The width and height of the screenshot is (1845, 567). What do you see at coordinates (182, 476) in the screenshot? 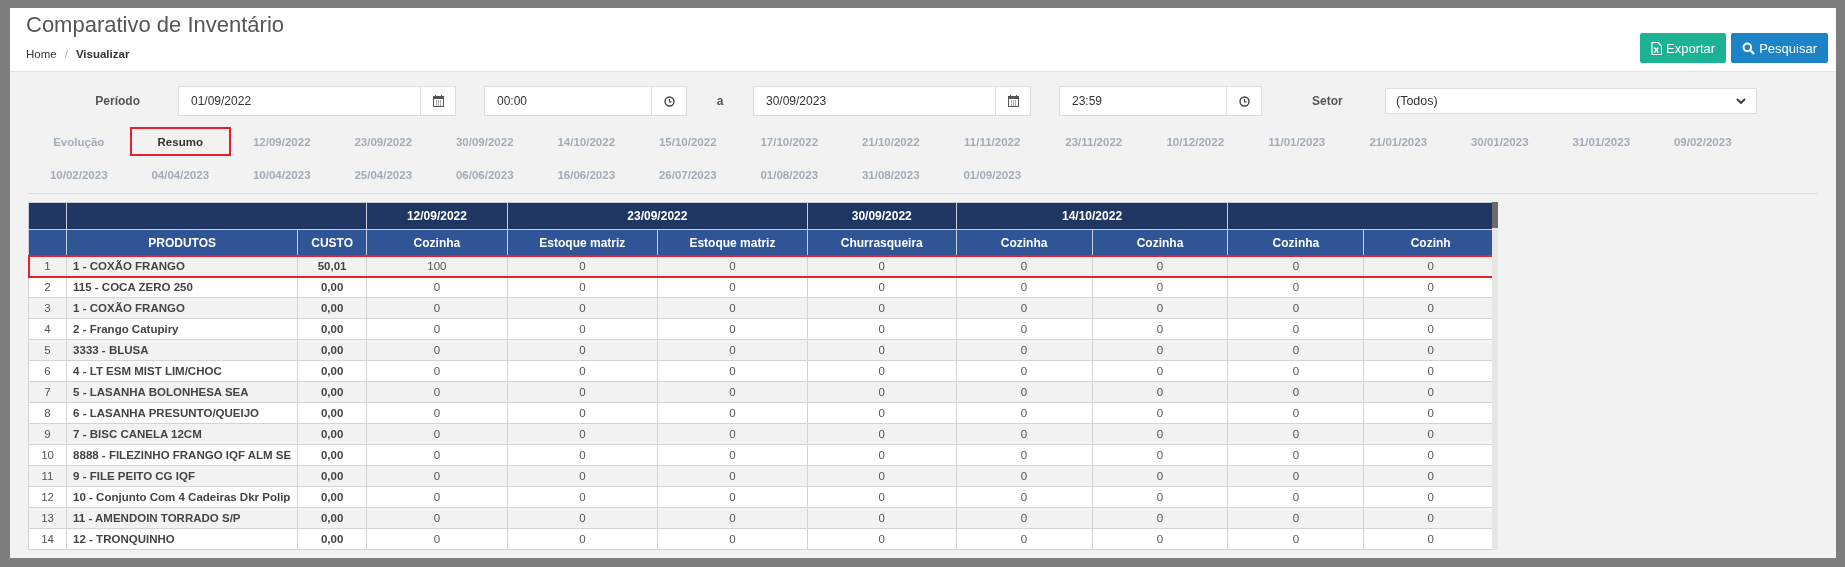
I see `table-cell: 9 - FILE PEITO CG IQF` at bounding box center [182, 476].